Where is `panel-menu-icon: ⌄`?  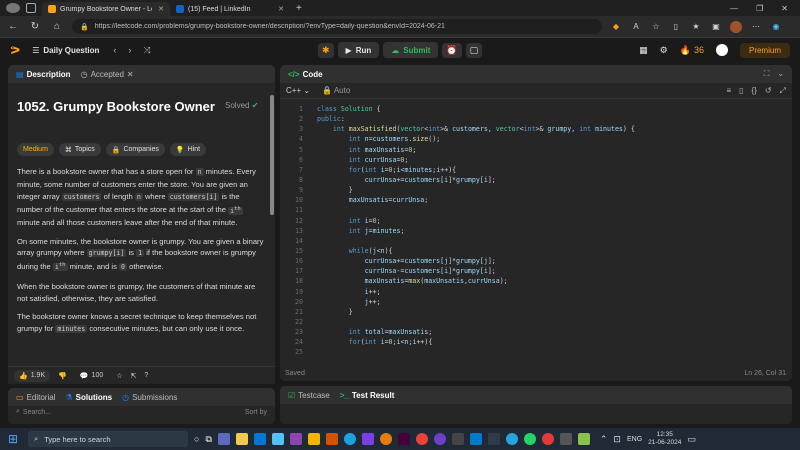
panel-menu-icon: ⌄ is located at coordinates (780, 74).